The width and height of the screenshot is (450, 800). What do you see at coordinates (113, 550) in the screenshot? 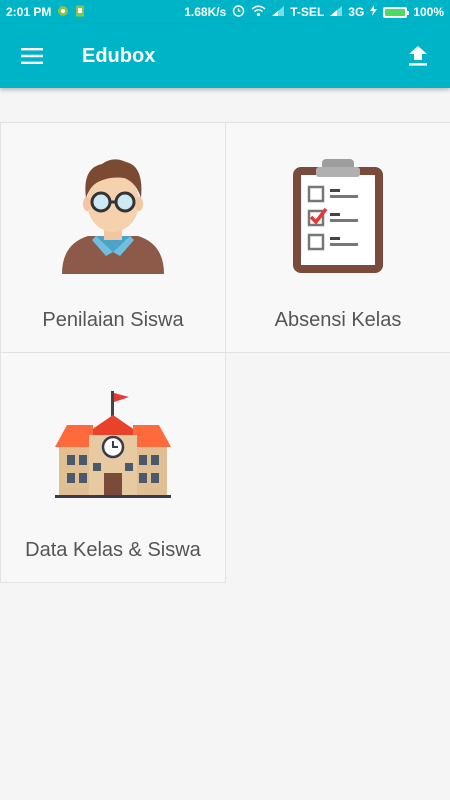
I see `tile-label: Data Kelas & Siswa` at bounding box center [113, 550].